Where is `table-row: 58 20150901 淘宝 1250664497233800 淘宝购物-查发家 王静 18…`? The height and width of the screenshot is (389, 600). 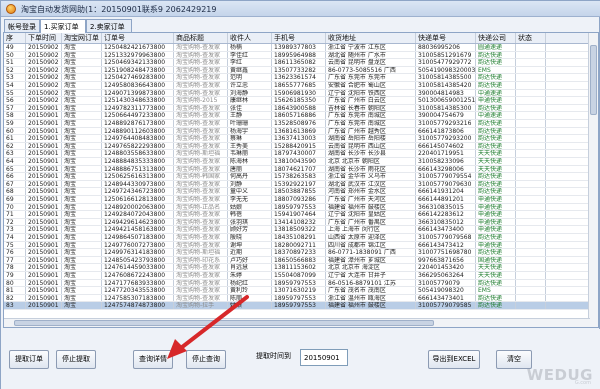 table-row: 58 20150901 淘宝 1250664497233800 淘宝购物-查发家 王静 18… is located at coordinates (301, 116).